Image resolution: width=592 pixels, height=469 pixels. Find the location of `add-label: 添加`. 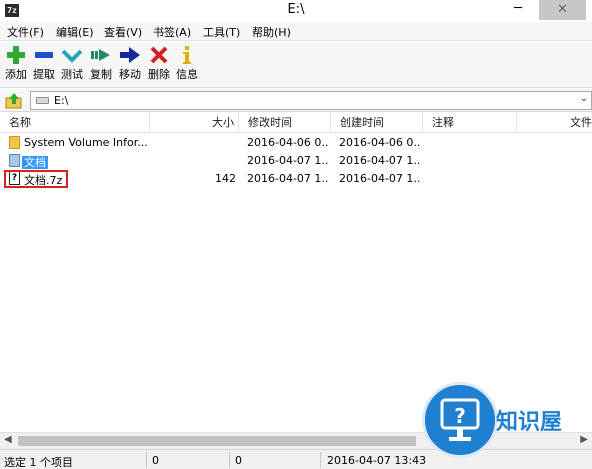

add-label: 添加 is located at coordinates (16, 74).